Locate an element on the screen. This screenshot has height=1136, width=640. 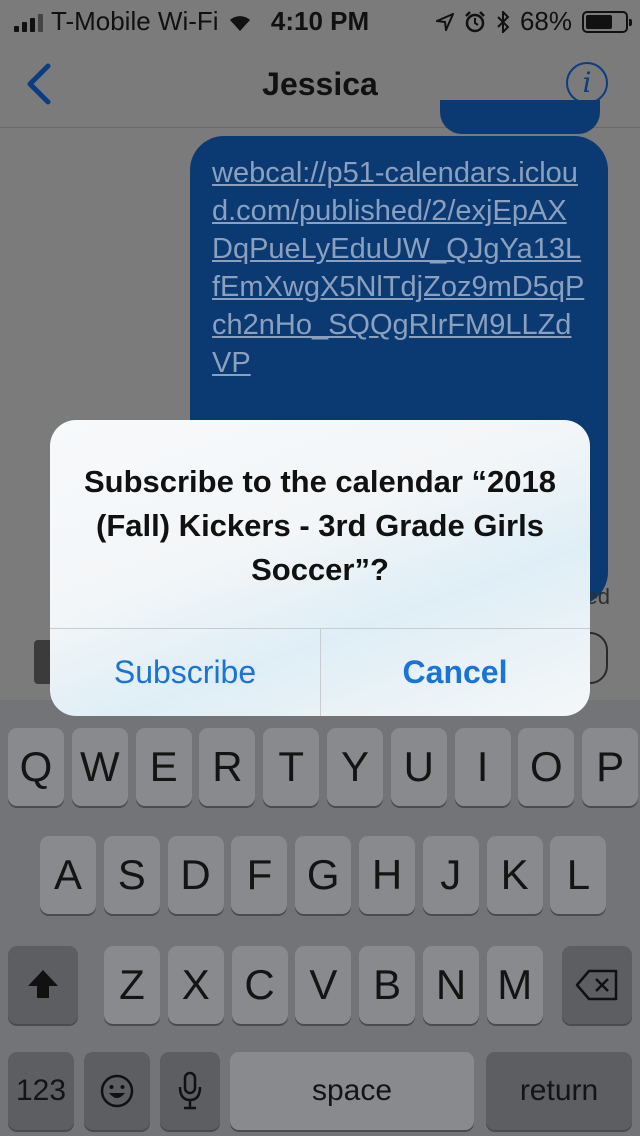
key-d: D is located at coordinates (195, 875).